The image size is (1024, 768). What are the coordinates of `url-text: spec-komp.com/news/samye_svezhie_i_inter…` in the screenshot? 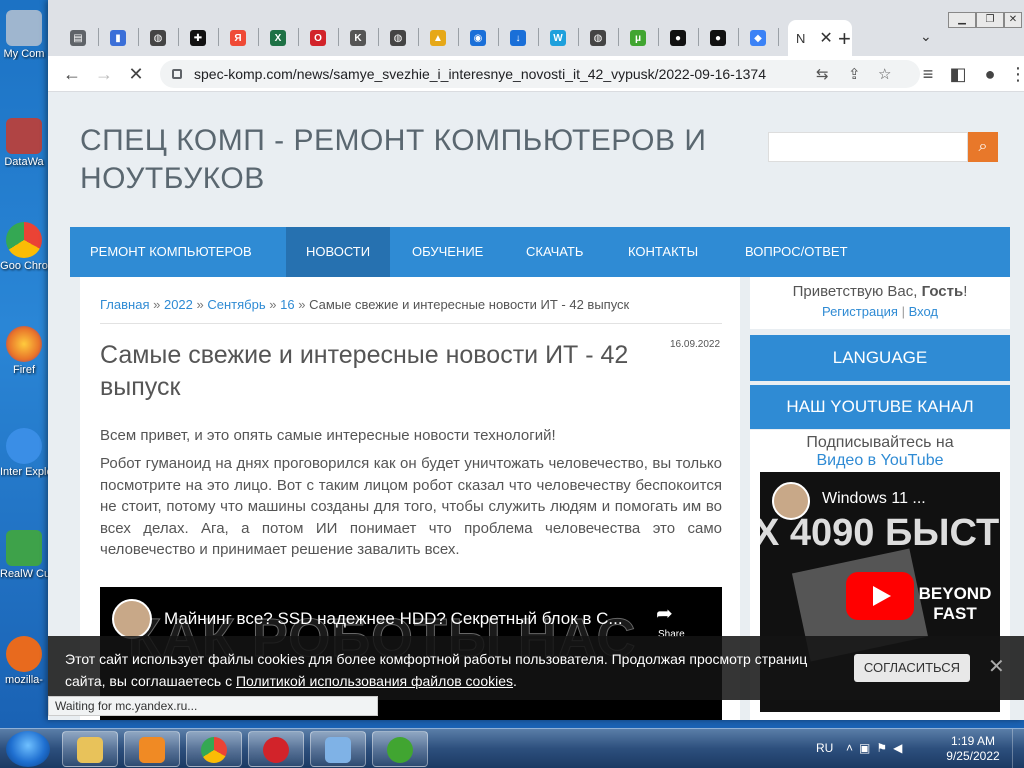 It's located at (480, 74).